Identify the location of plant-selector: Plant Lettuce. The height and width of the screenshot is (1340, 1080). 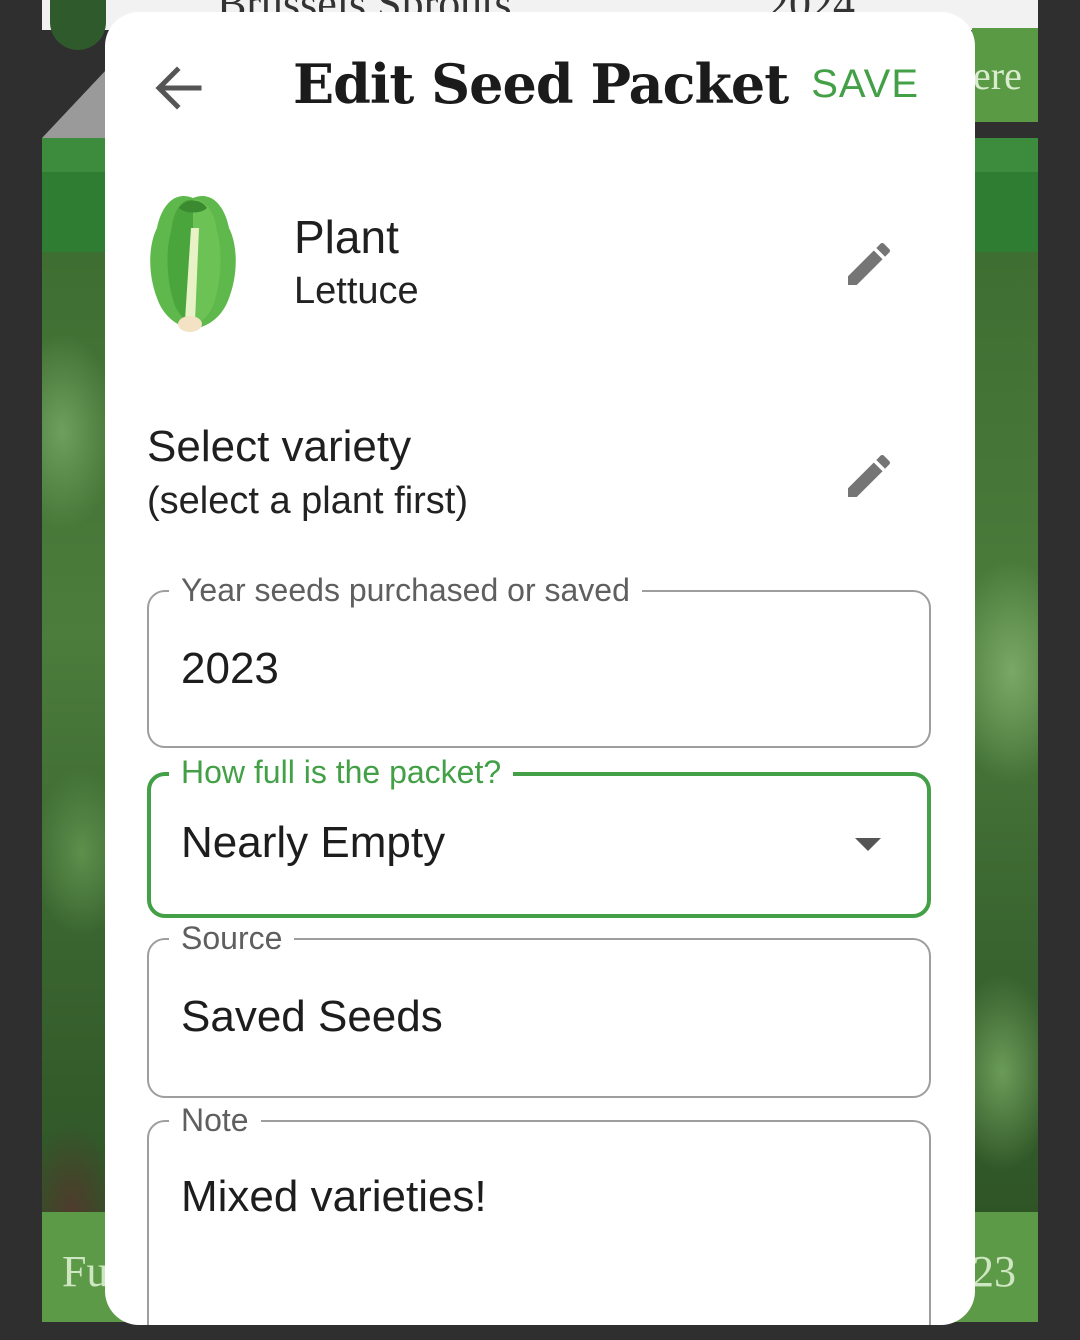
(540, 264).